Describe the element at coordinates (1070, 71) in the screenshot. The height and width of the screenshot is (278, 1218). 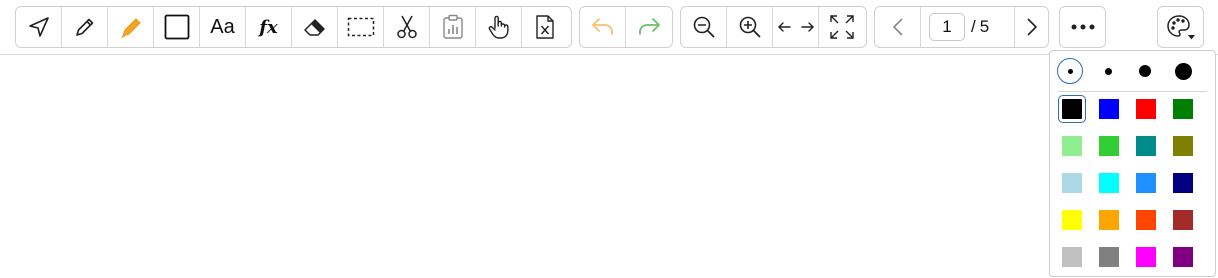
I see `stroke-size-small` at that location.